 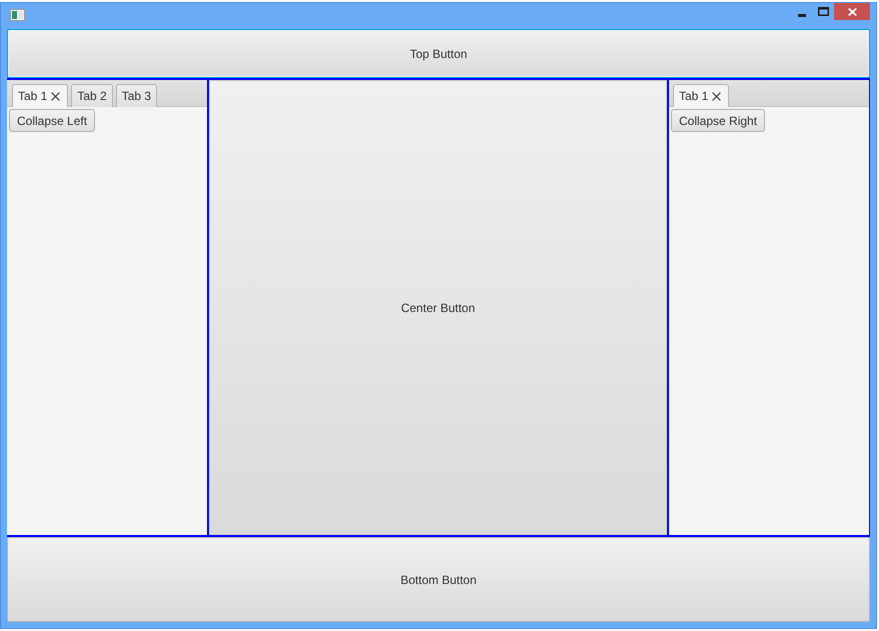 What do you see at coordinates (137, 95) in the screenshot?
I see `tab: Tab 3` at bounding box center [137, 95].